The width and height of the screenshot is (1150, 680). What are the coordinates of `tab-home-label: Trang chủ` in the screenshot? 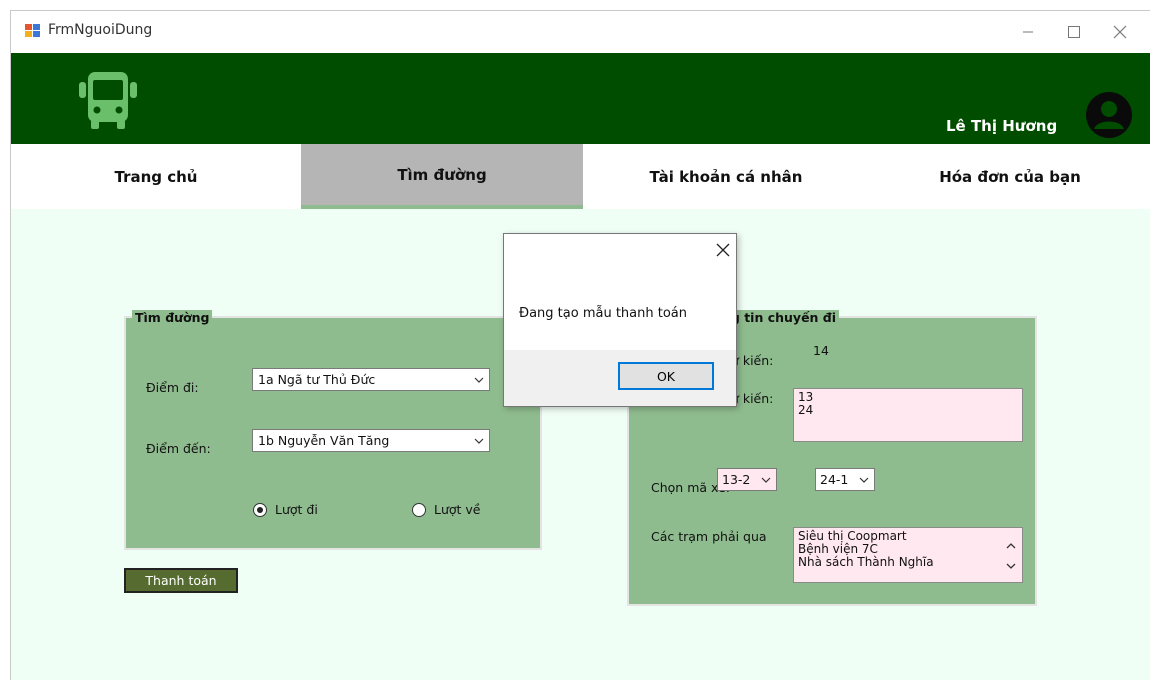 It's located at (156, 176).